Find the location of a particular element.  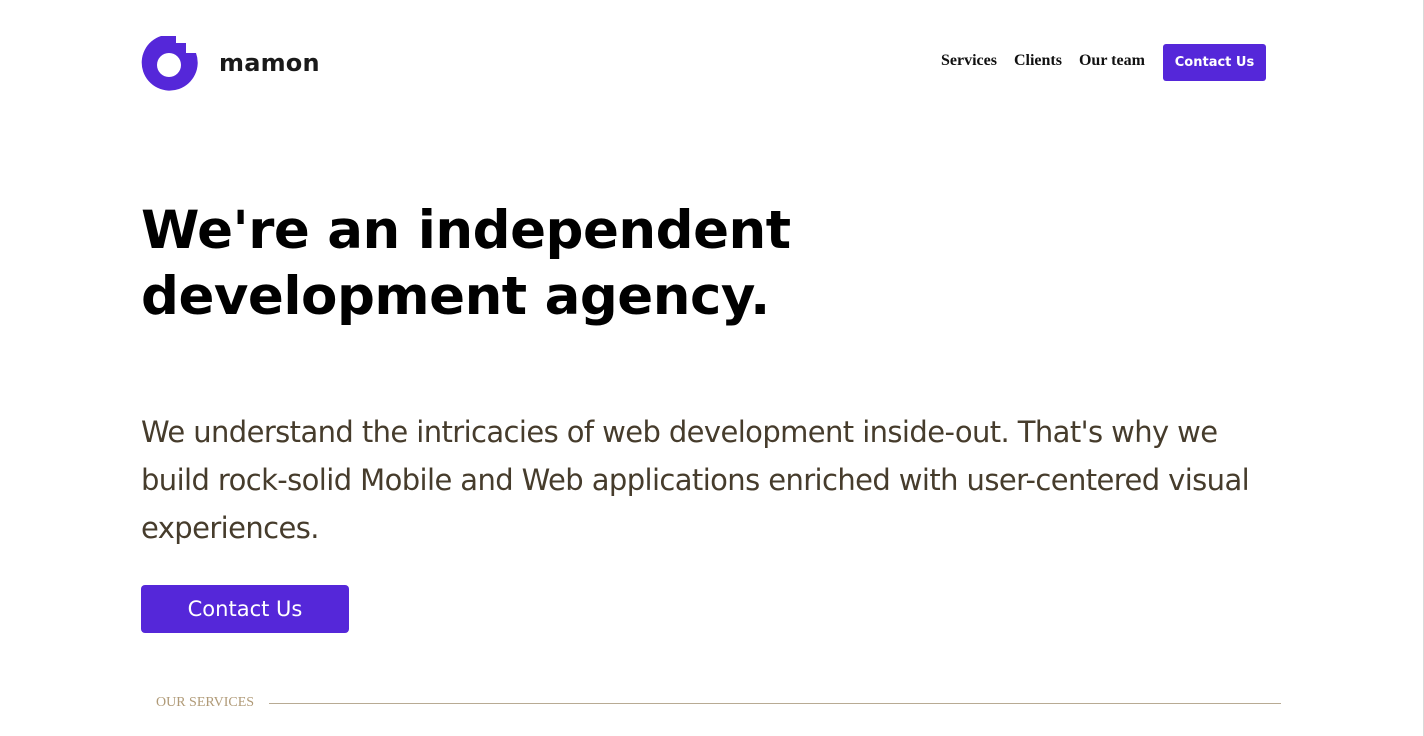

nav-item-clients: Clients is located at coordinates (1038, 61).